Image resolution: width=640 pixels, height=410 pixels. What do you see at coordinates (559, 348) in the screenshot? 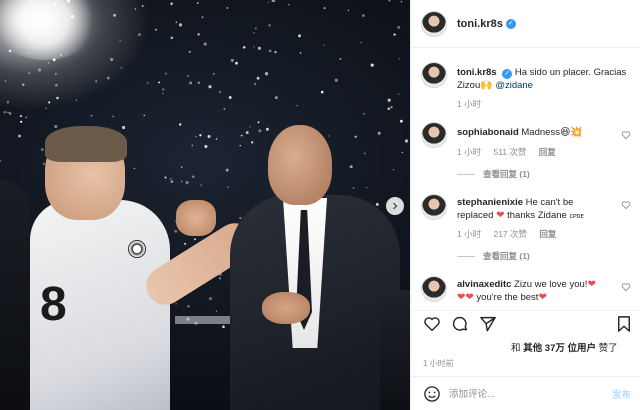
I see `likes-others-link: 其他 37万 位用户` at bounding box center [559, 348].